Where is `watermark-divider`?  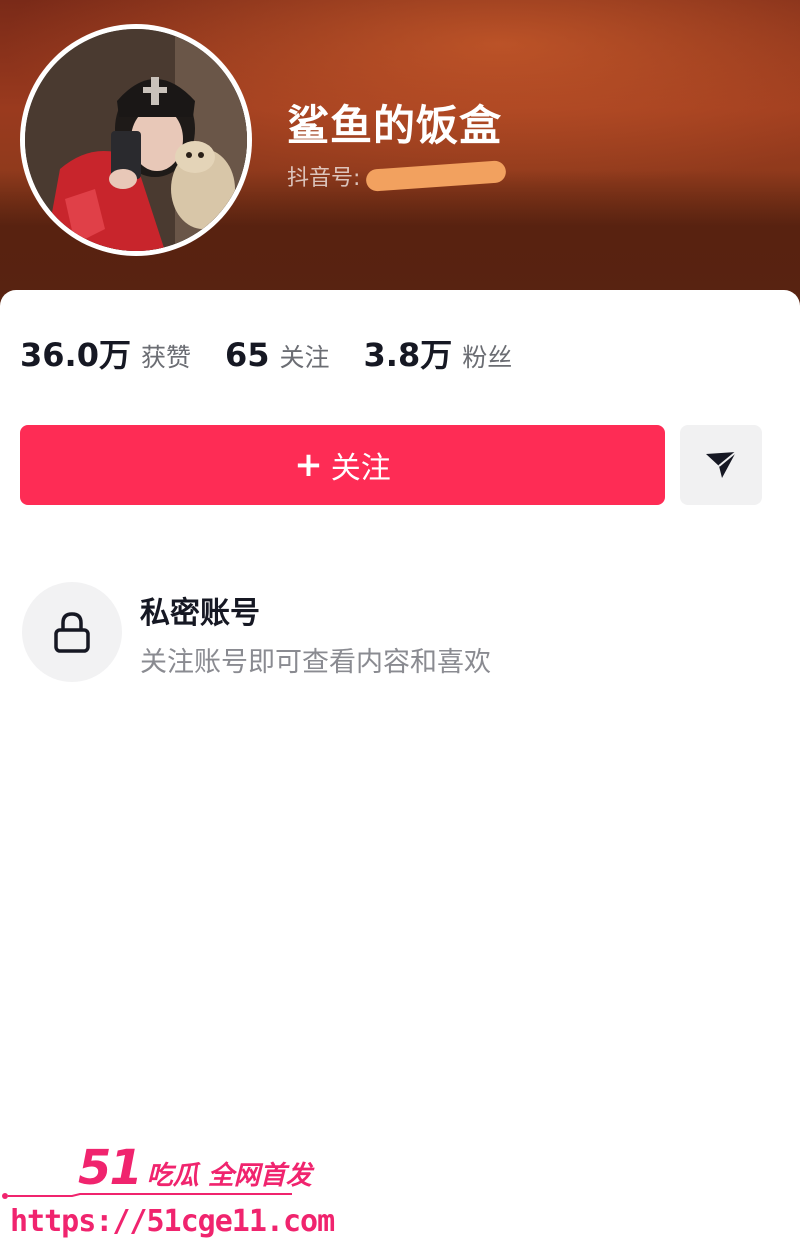
watermark-divider is located at coordinates (147, 1196).